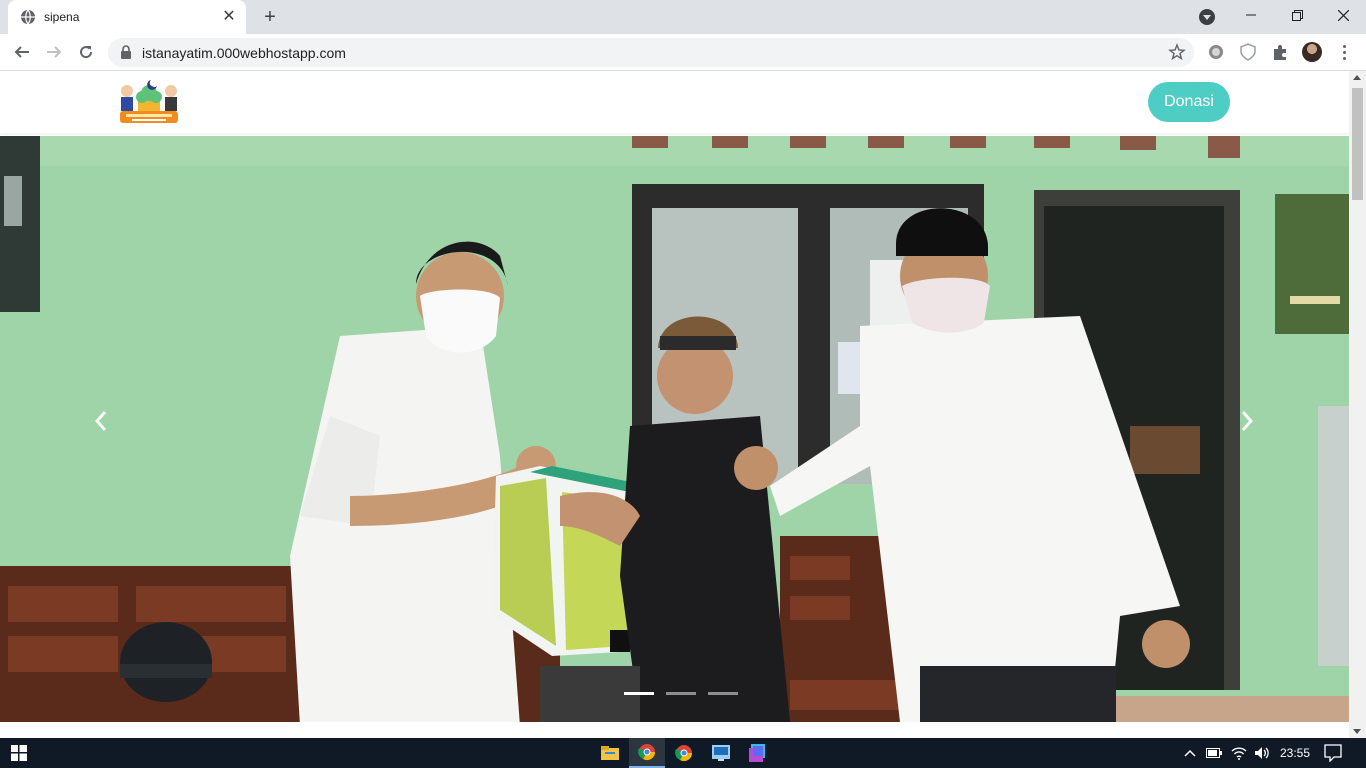  I want to click on file-explorer-icon, so click(610, 753).